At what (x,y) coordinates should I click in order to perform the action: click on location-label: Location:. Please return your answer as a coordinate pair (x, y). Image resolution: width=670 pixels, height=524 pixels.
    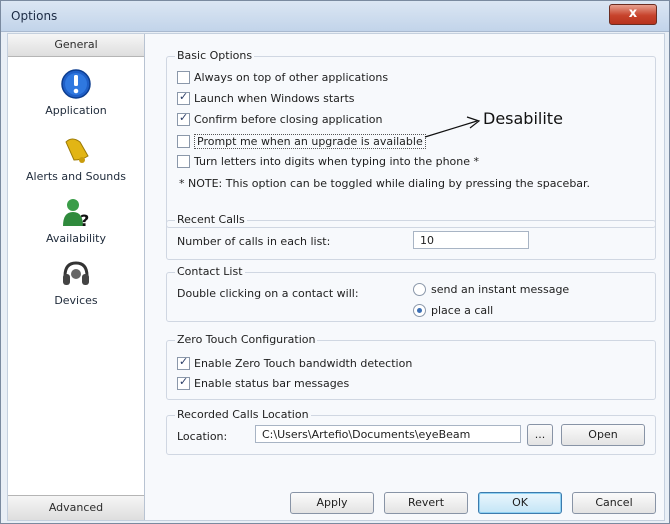
    Looking at the image, I should click on (202, 436).